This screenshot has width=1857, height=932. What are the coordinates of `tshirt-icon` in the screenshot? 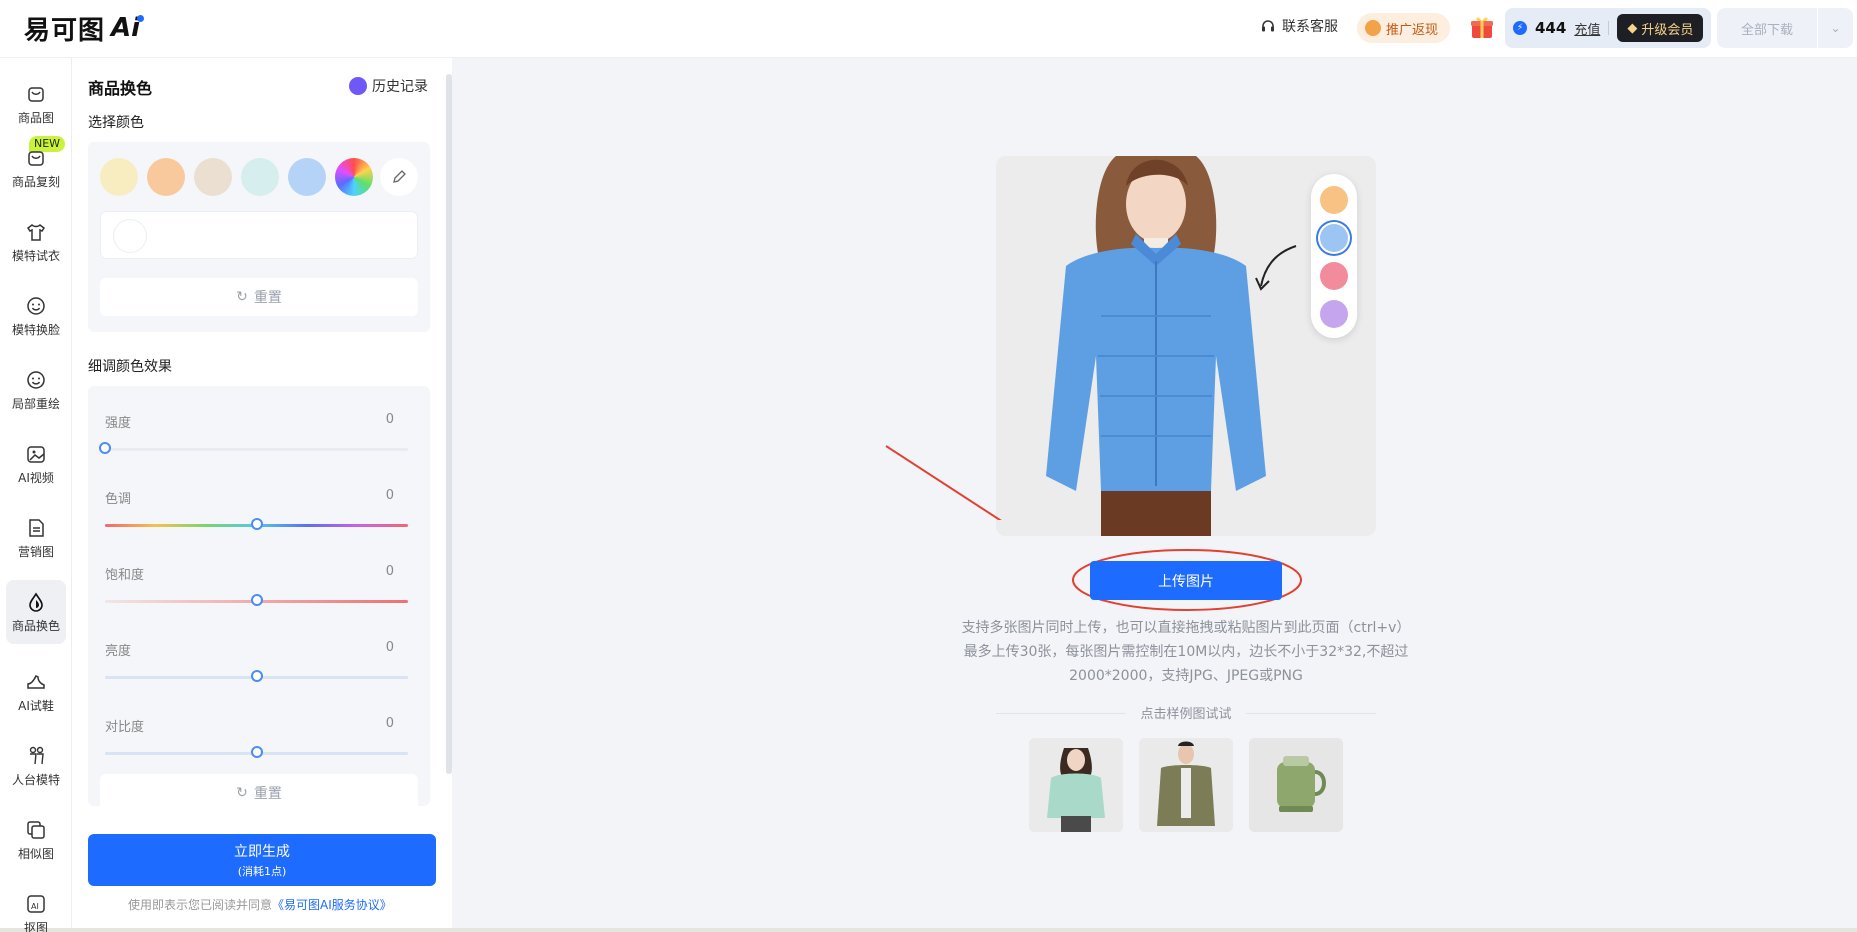 It's located at (36, 232).